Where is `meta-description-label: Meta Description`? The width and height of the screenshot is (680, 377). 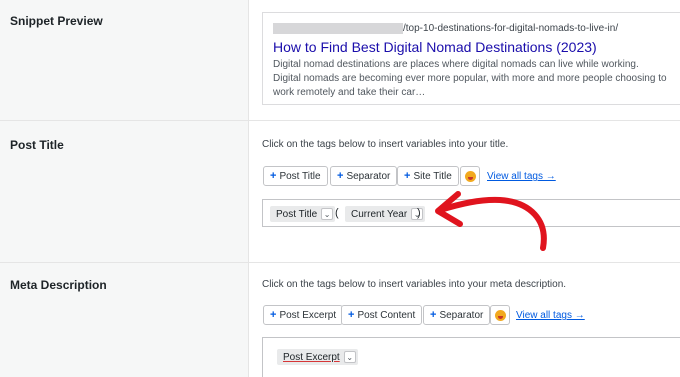 meta-description-label: Meta Description is located at coordinates (58, 285).